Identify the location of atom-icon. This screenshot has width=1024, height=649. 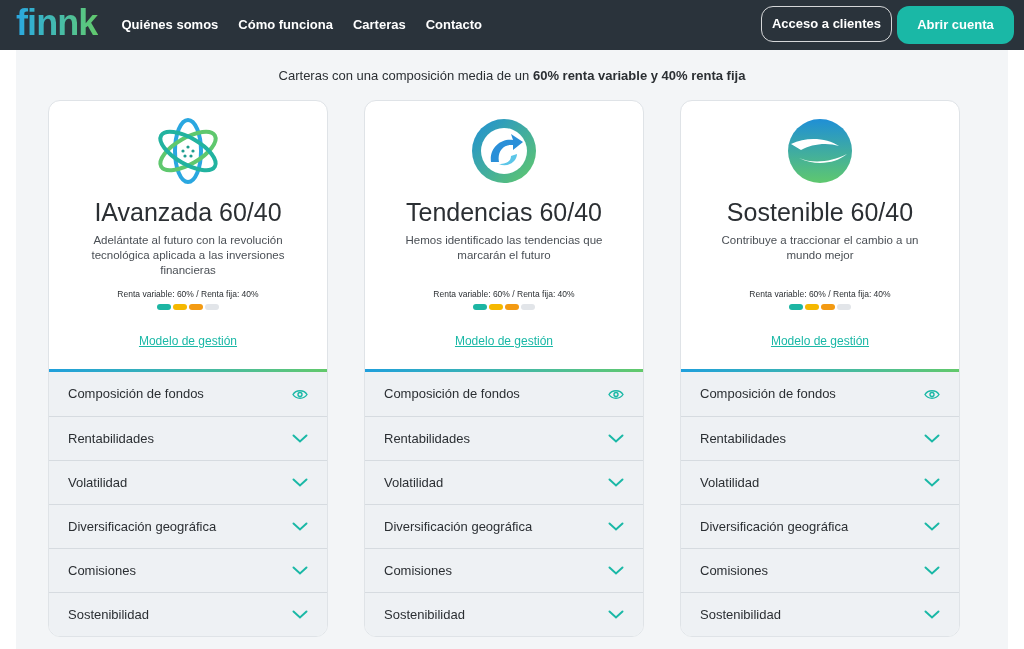
(188, 151).